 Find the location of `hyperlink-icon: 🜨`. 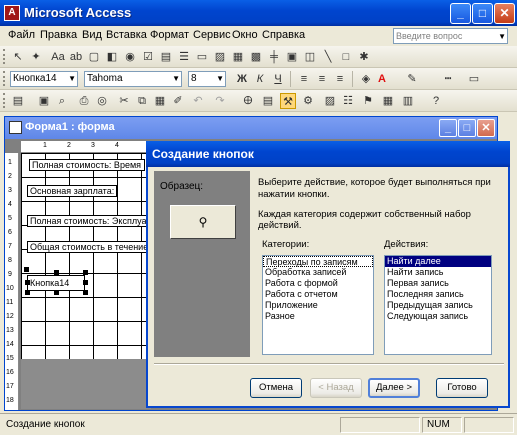

hyperlink-icon: 🜨 is located at coordinates (248, 101).